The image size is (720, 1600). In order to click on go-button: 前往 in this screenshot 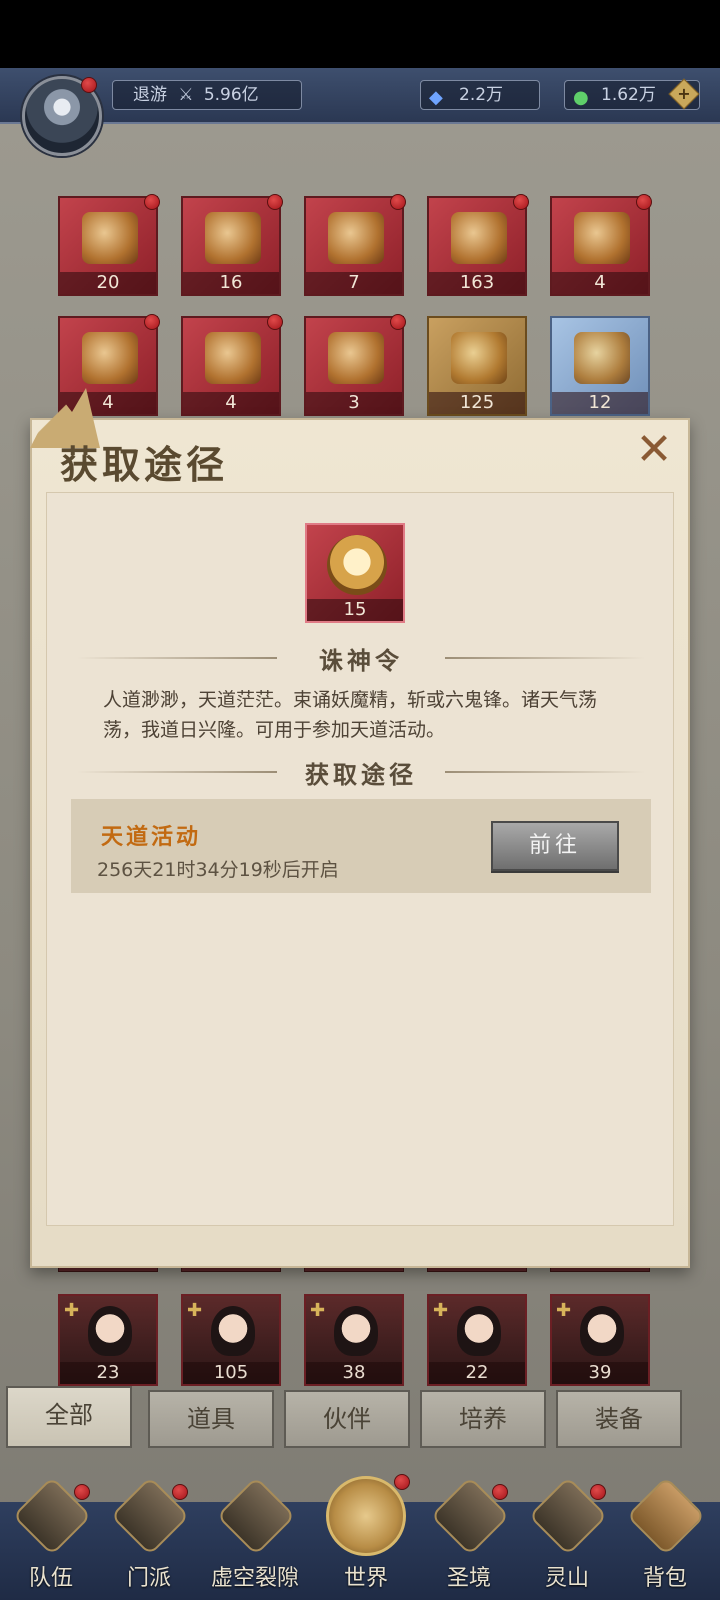, I will do `click(555, 846)`.